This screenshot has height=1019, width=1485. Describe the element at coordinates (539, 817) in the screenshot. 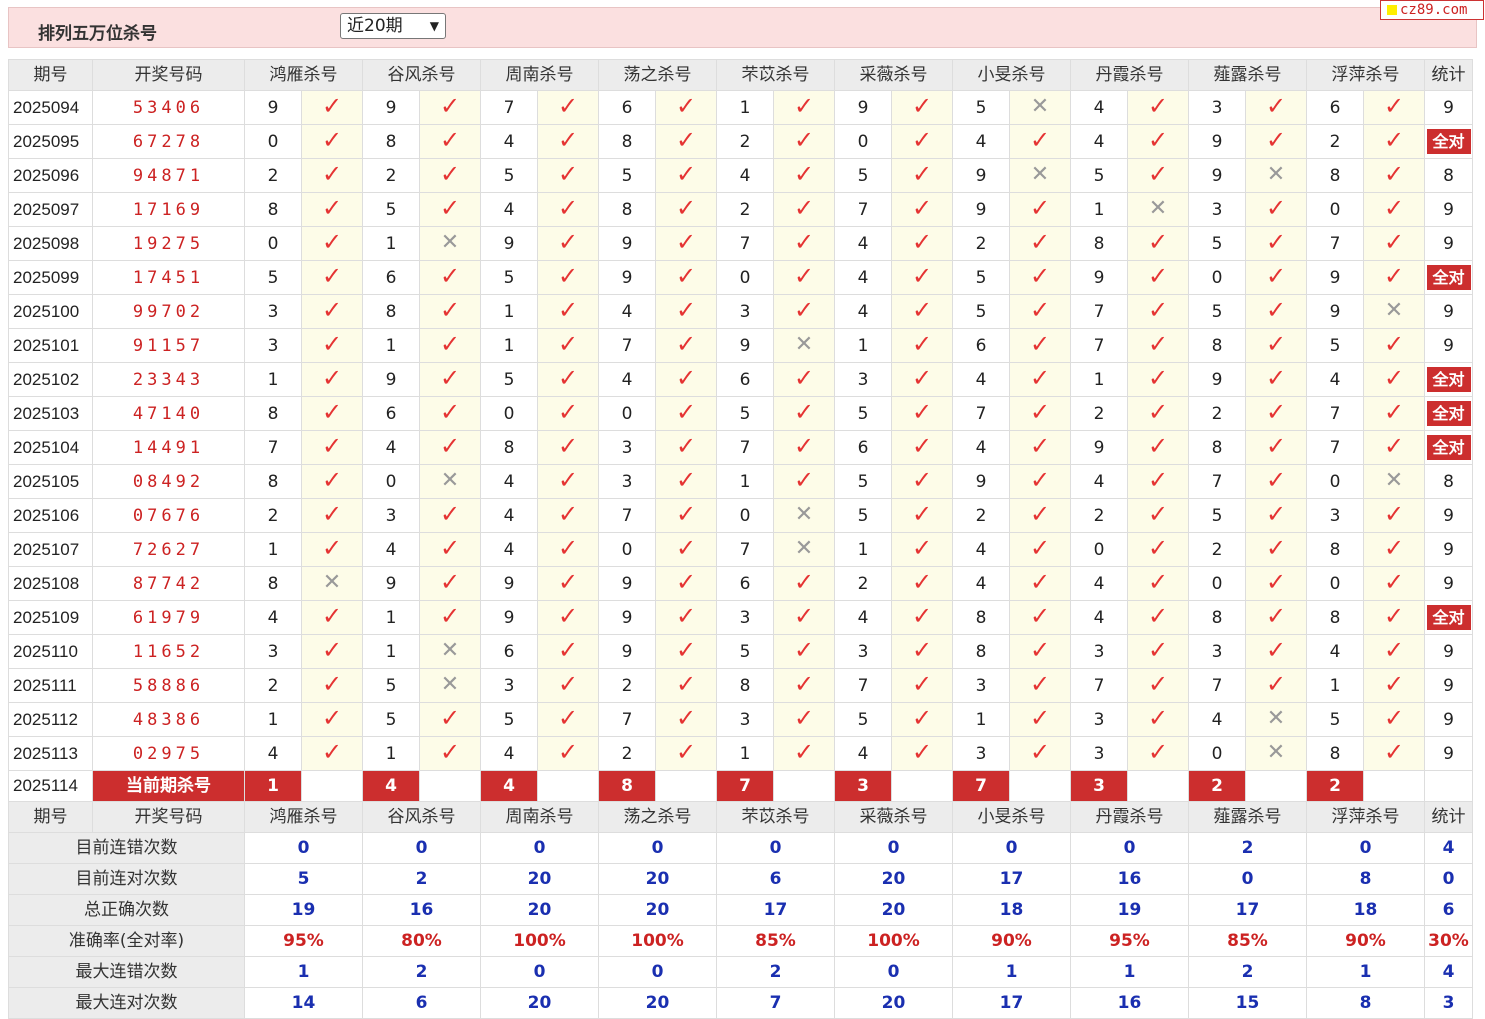

I see `col-header-expert: 周南杀号` at that location.